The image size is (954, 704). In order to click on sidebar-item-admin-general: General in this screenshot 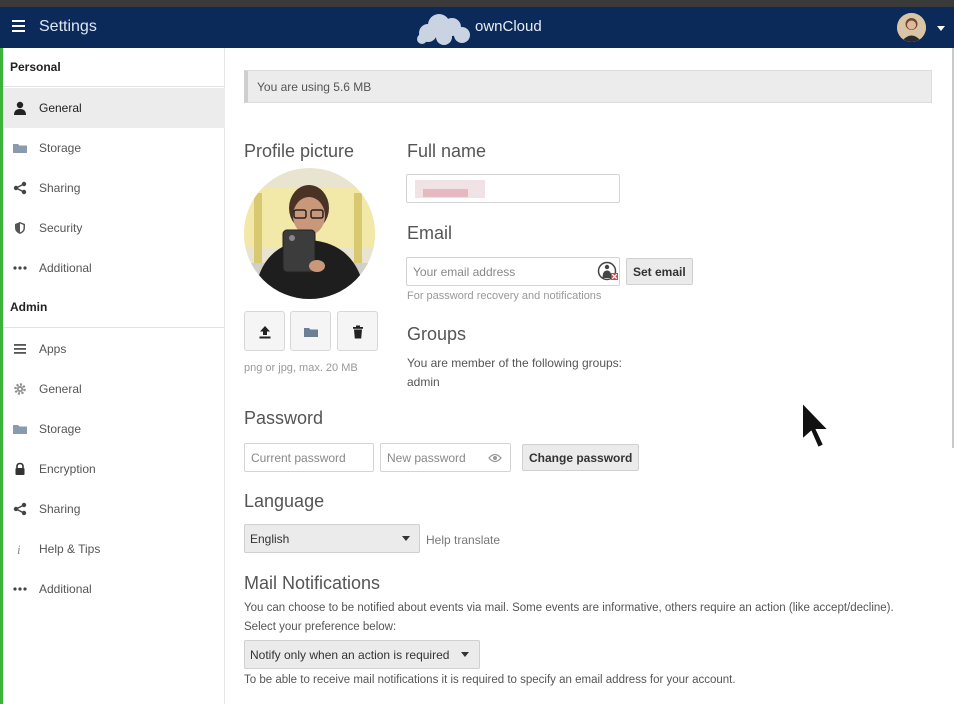, I will do `click(114, 389)`.